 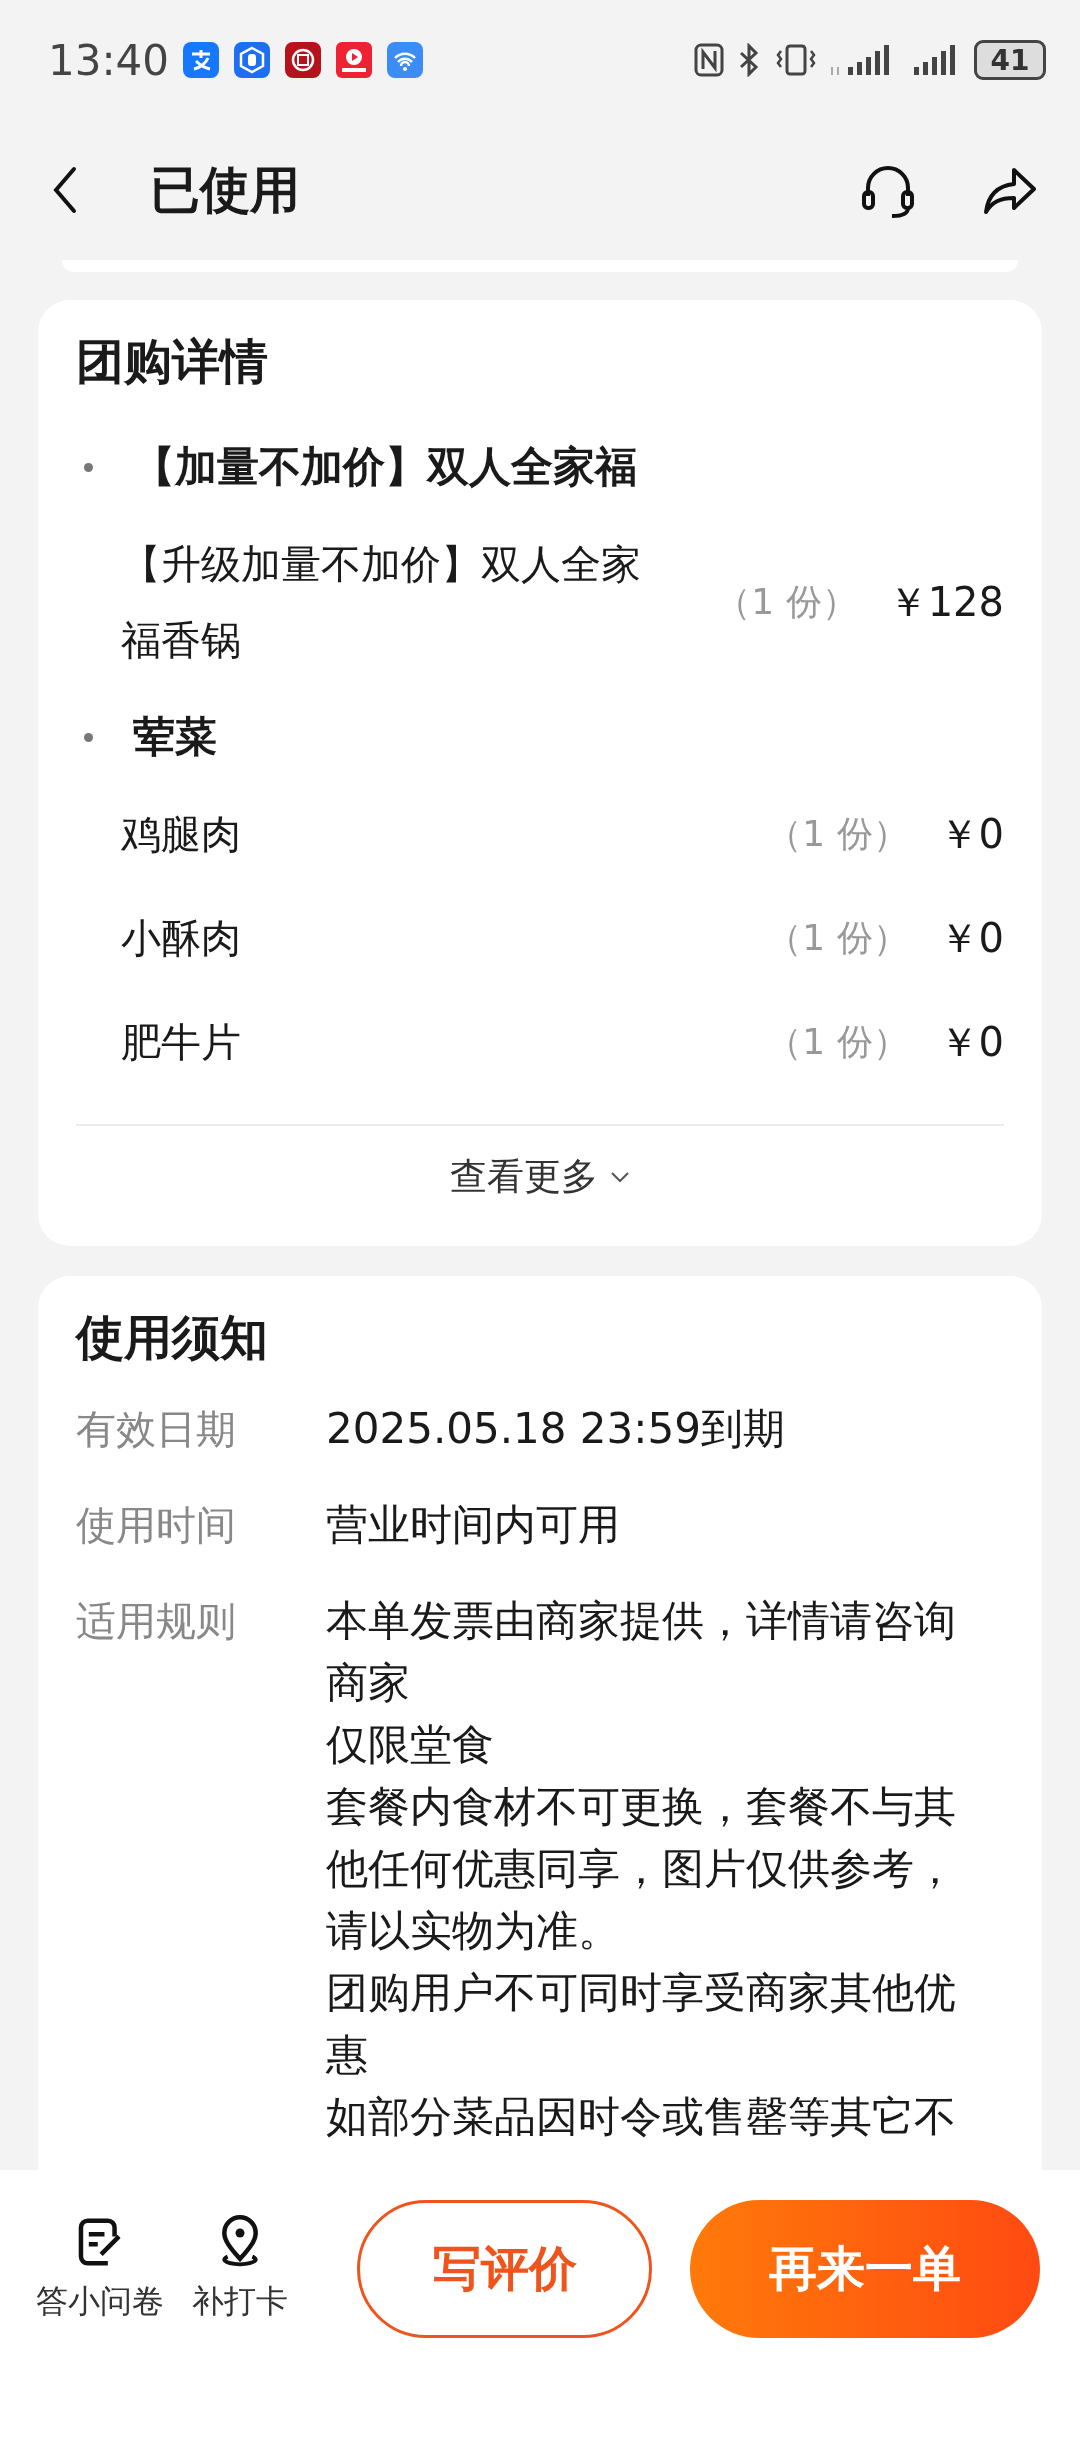 I want to click on notice-text: 营业时间内可用, so click(x=473, y=1525).